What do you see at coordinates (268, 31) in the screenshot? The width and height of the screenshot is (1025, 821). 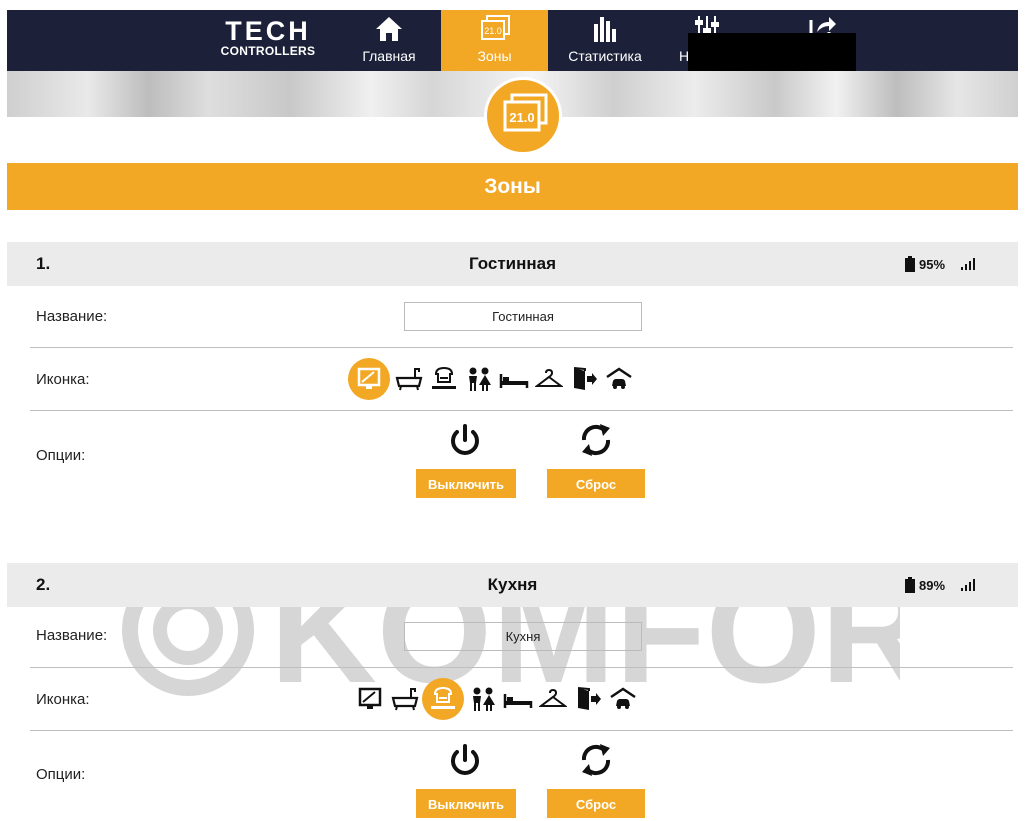 I see `logo-line-1: TECH` at bounding box center [268, 31].